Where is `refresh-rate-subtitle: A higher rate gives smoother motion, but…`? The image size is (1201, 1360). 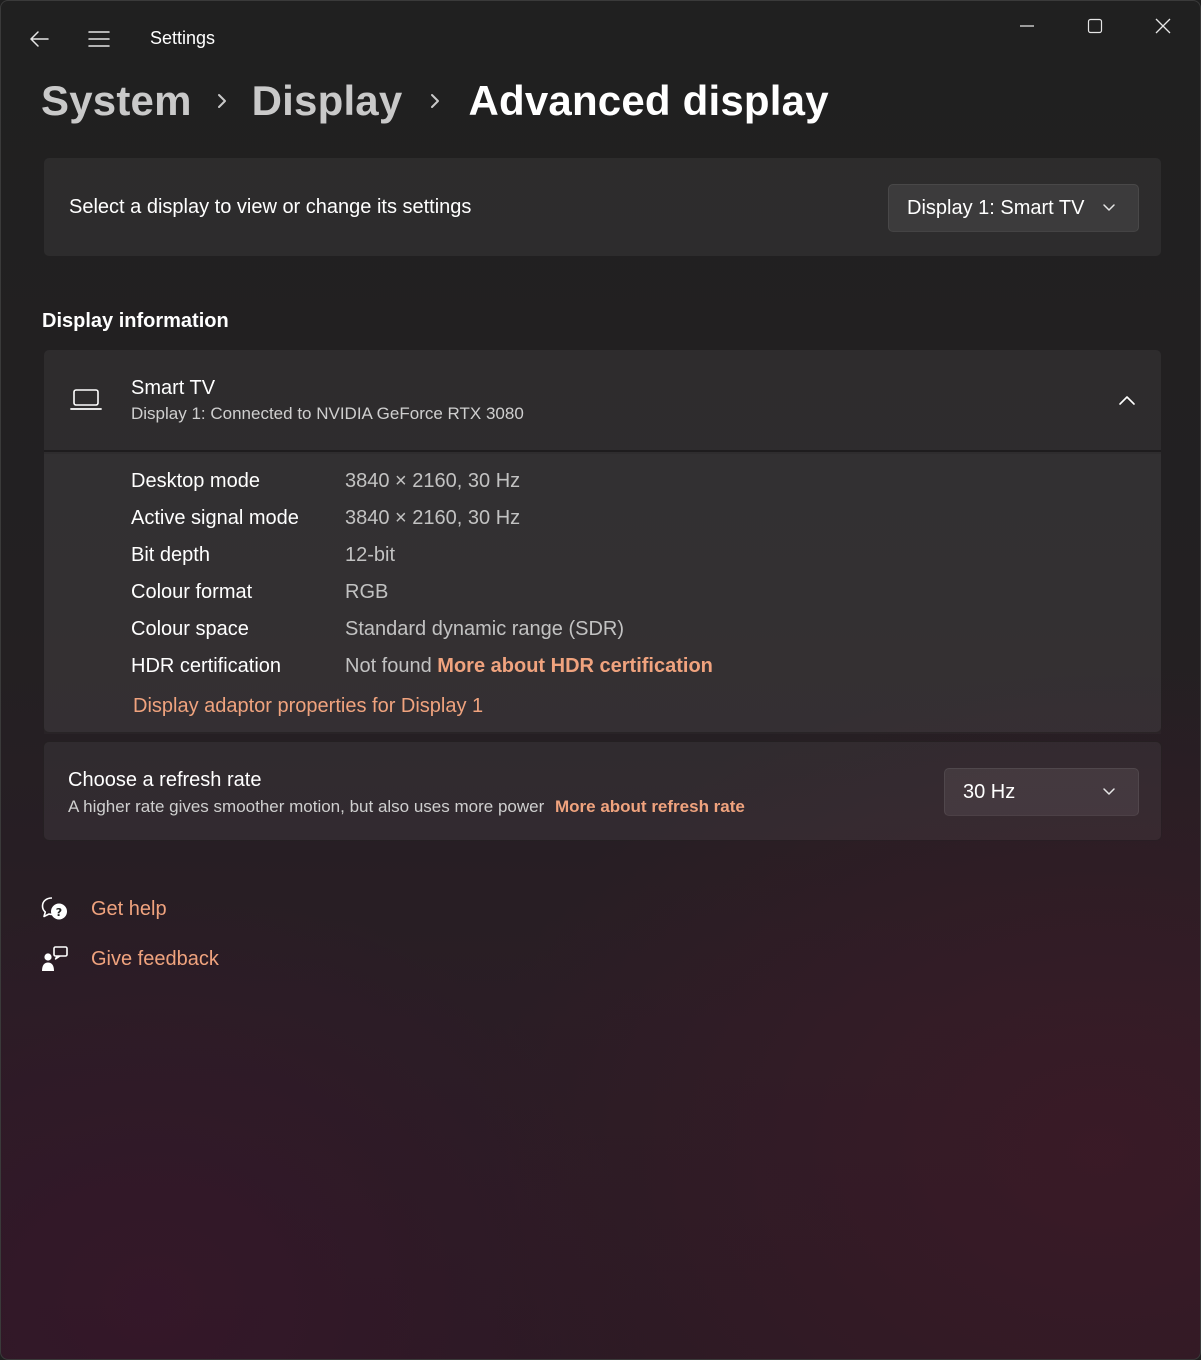
refresh-rate-subtitle: A higher rate gives smoother motion, but… is located at coordinates (306, 806).